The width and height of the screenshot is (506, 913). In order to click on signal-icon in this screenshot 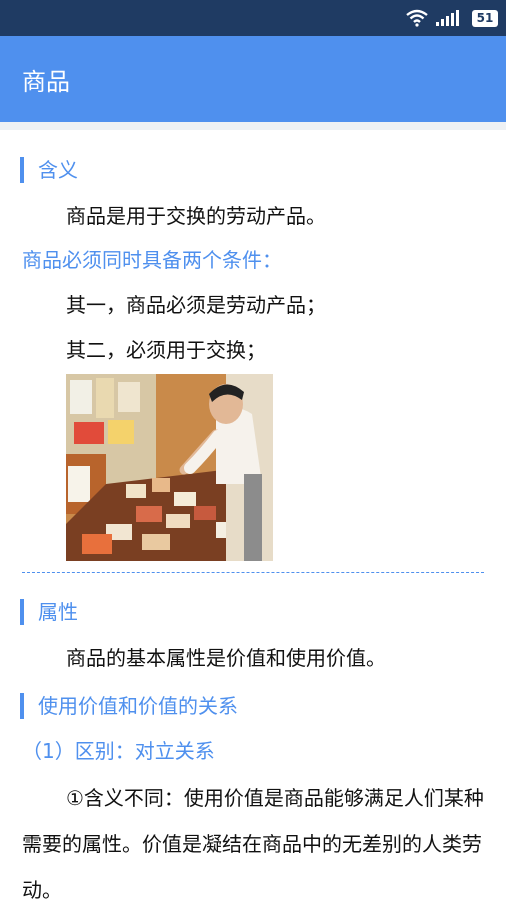, I will do `click(447, 18)`.